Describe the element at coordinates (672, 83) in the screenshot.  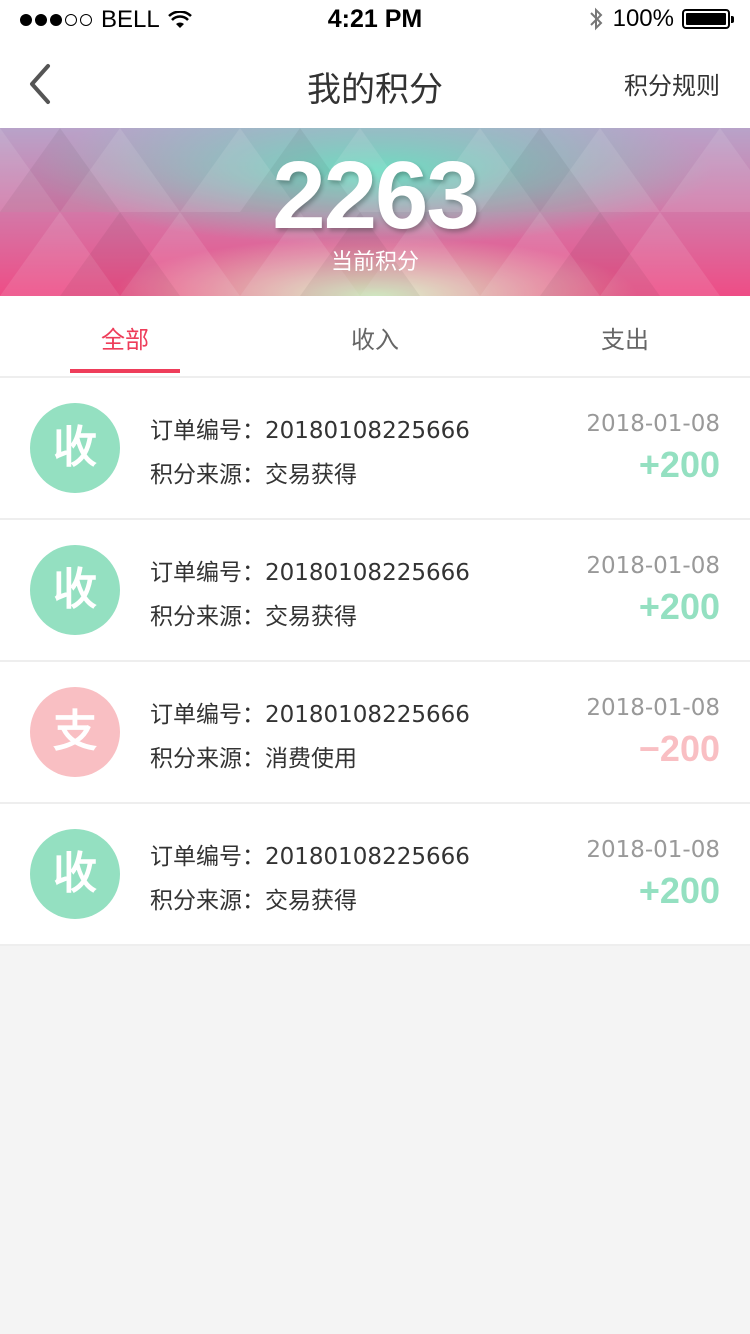
I see `points-rules-link: 积分规则` at that location.